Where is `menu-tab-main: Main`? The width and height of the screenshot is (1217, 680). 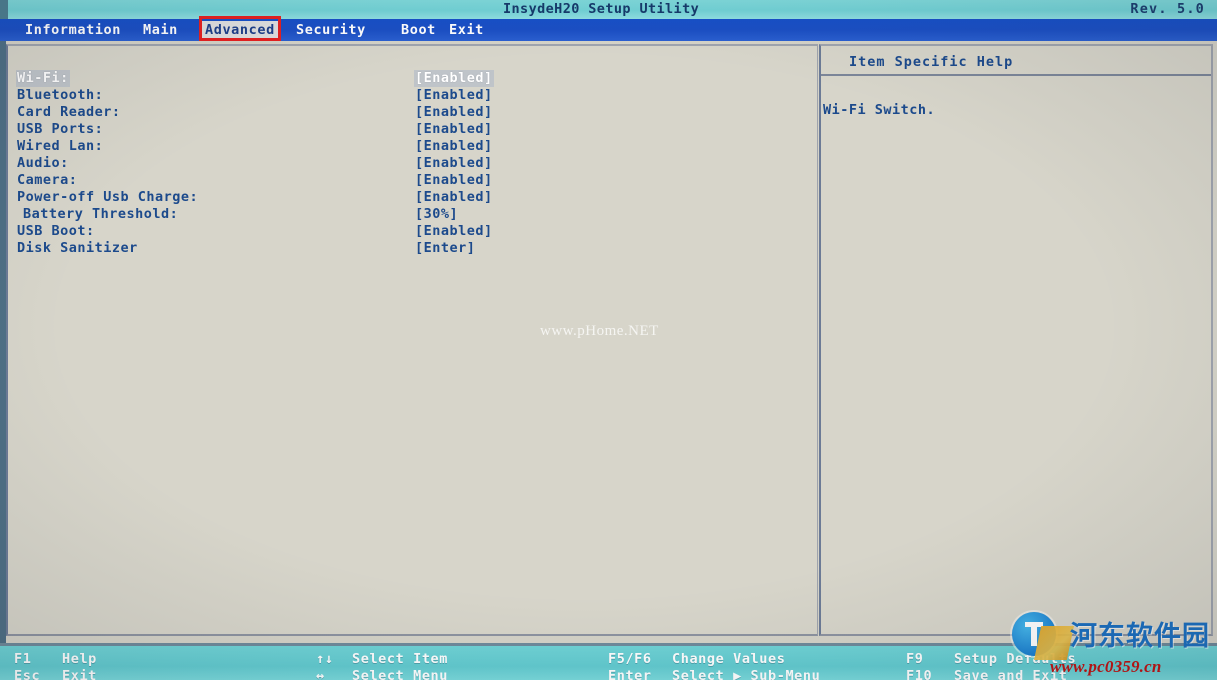 menu-tab-main: Main is located at coordinates (160, 30).